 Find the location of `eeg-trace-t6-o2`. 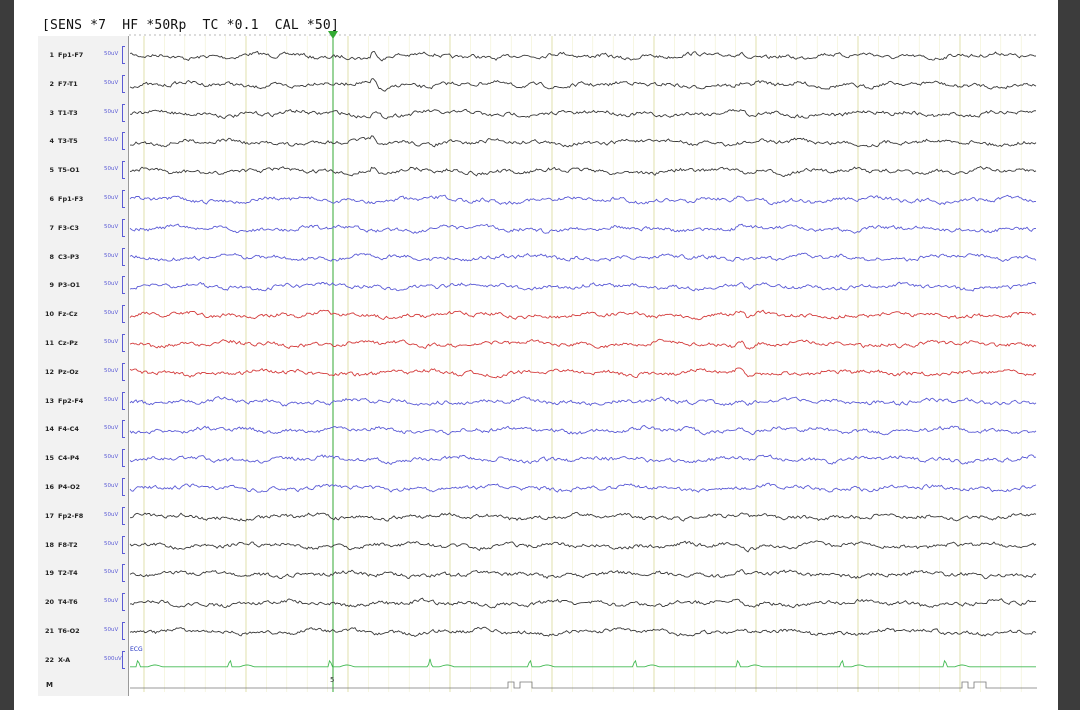

eeg-trace-t6-o2 is located at coordinates (583, 632).